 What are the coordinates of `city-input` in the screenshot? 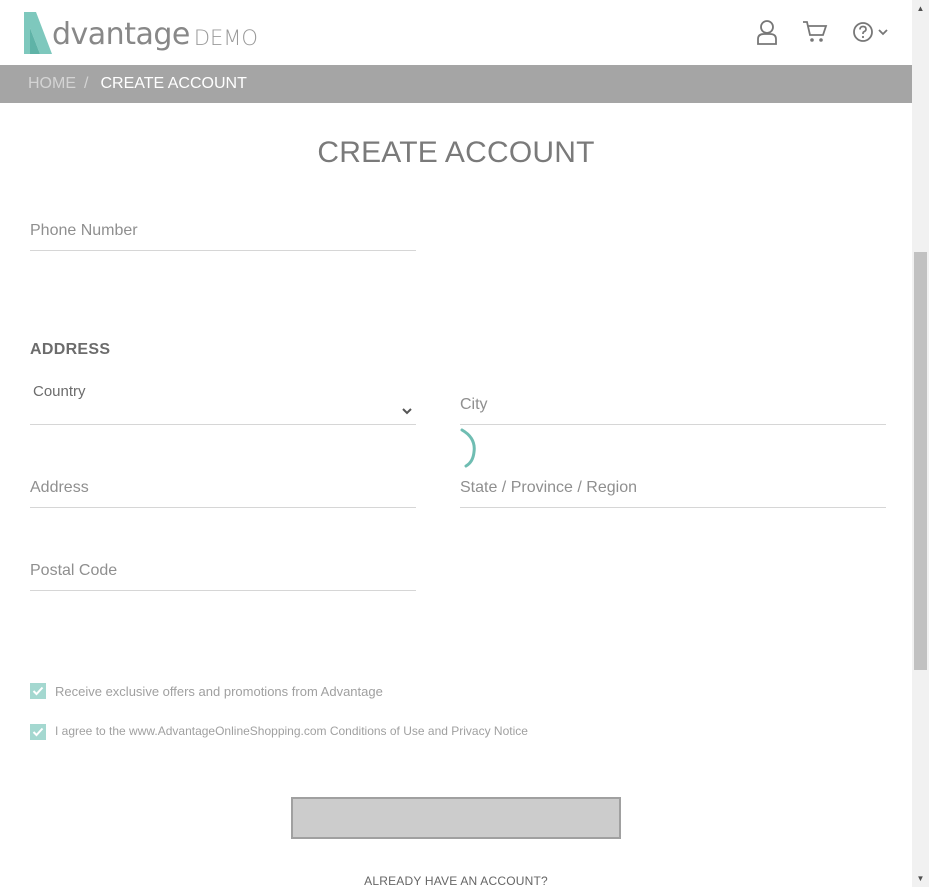 It's located at (673, 405).